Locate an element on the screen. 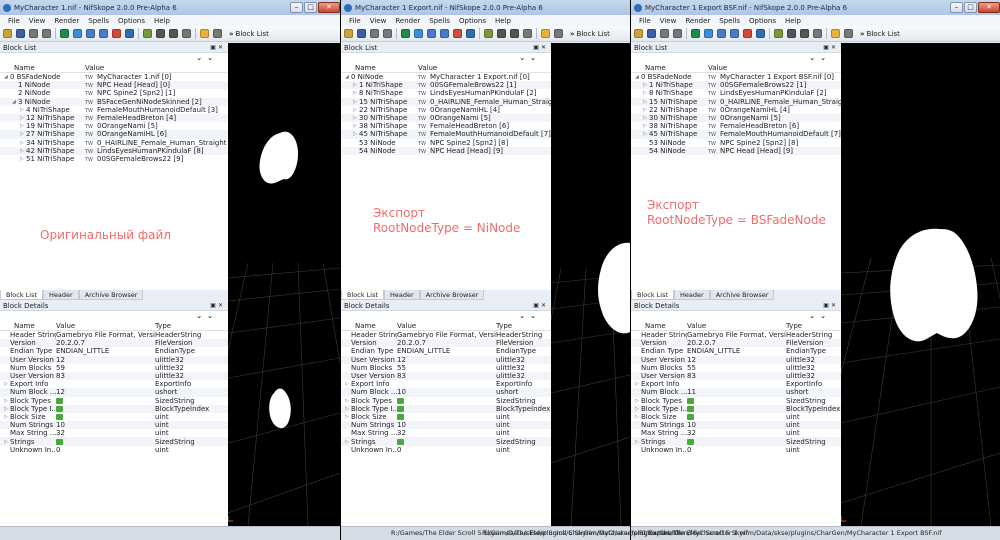 Image resolution: width=1000 pixels, height=540 pixels. tab-block-list: Block List is located at coordinates (653, 295).